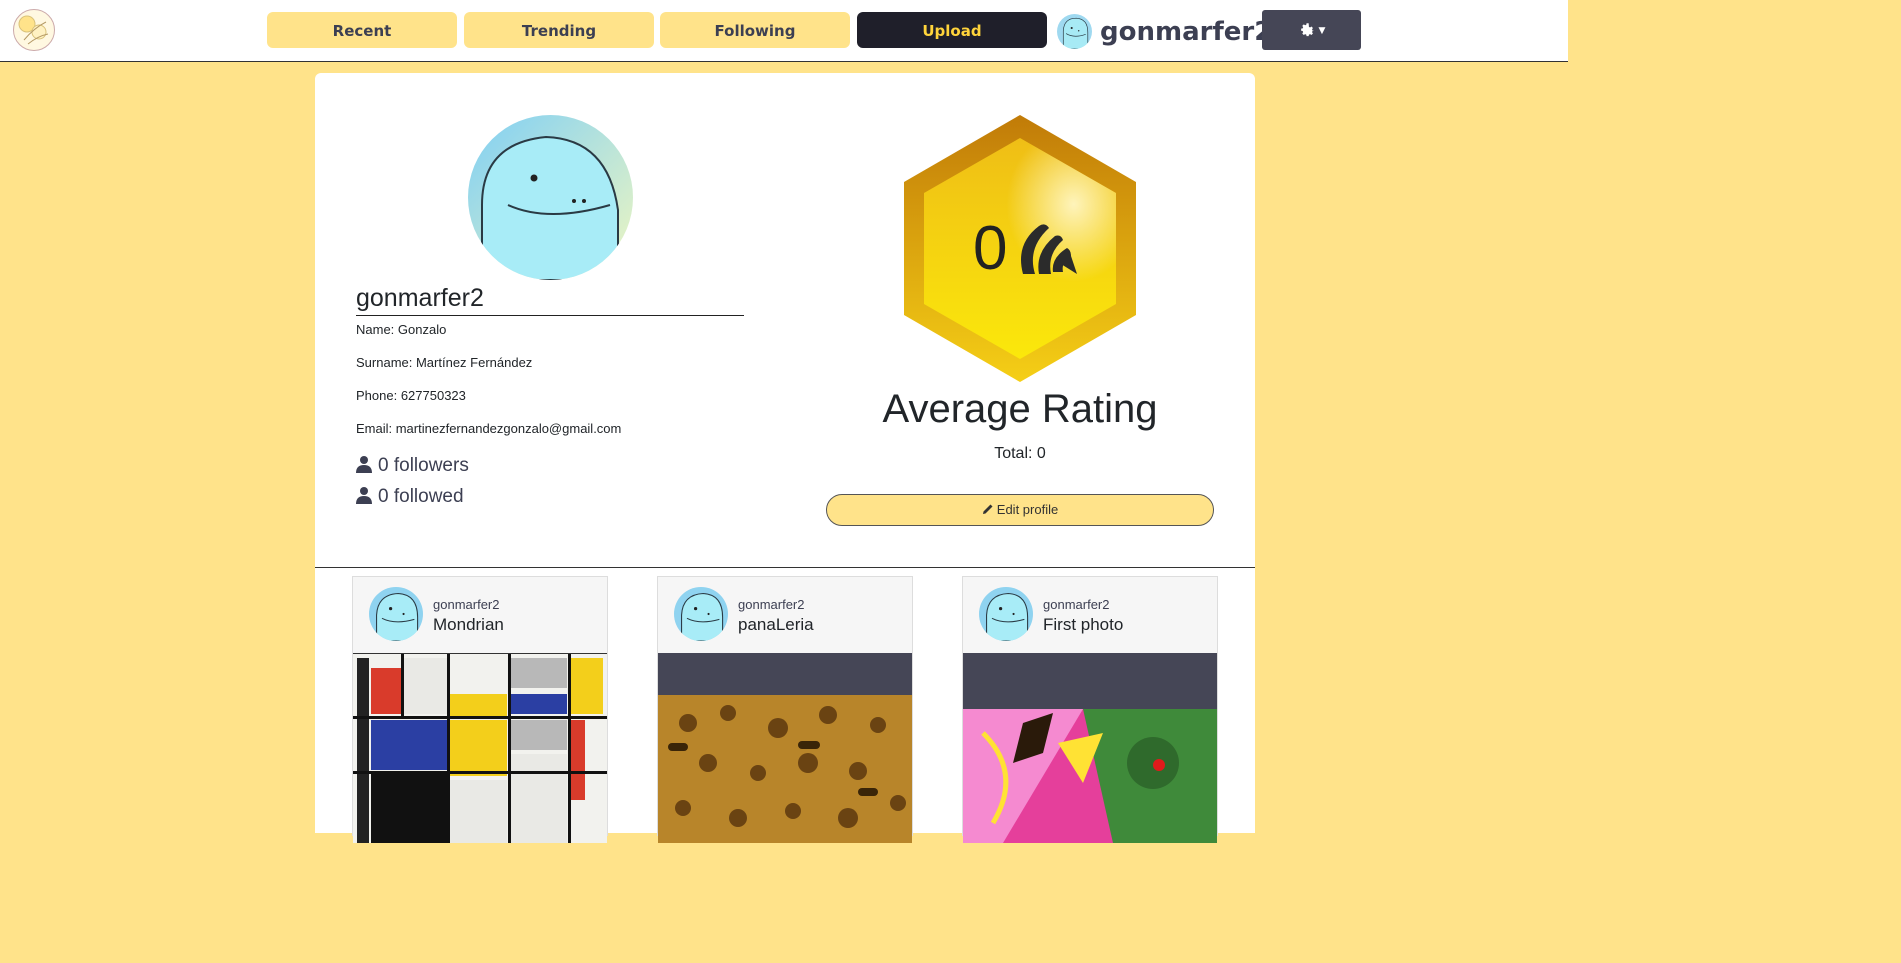 This screenshot has height=963, width=1901. Describe the element at coordinates (362, 30) in the screenshot. I see `tab-recent: Recent` at that location.